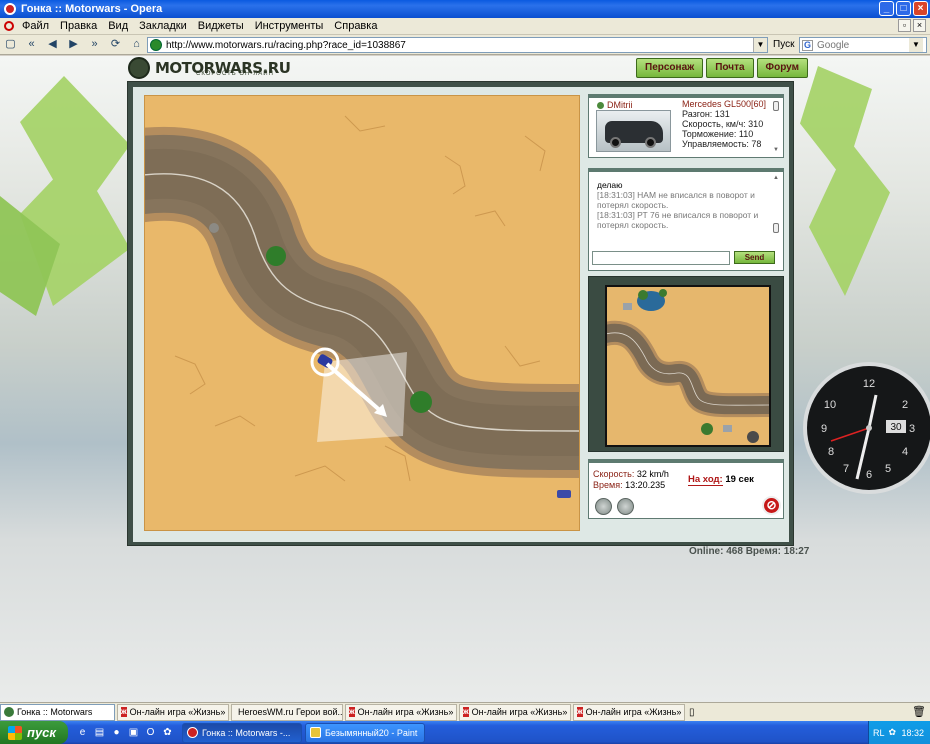 This screenshot has width=930, height=744. I want to click on chat-input, so click(661, 258).